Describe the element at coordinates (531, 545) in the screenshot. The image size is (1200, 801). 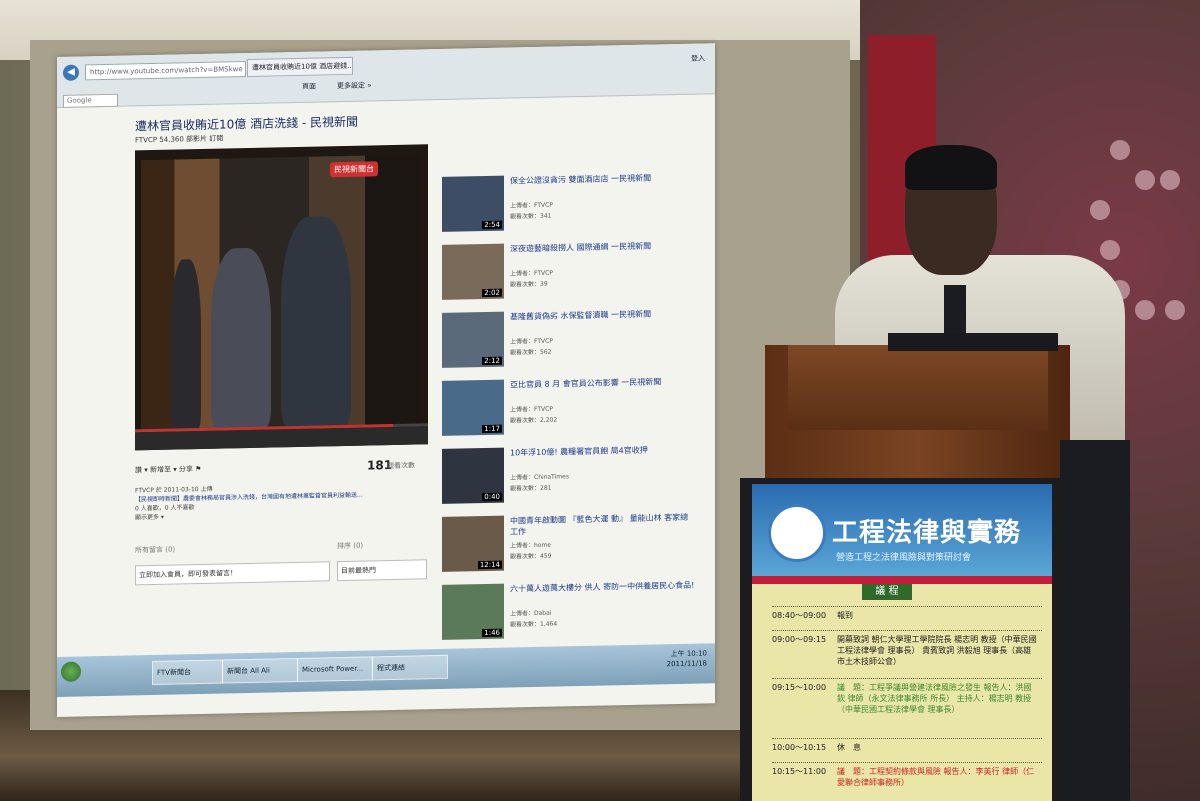
I see `related-uploader: 上傳者：home` at that location.